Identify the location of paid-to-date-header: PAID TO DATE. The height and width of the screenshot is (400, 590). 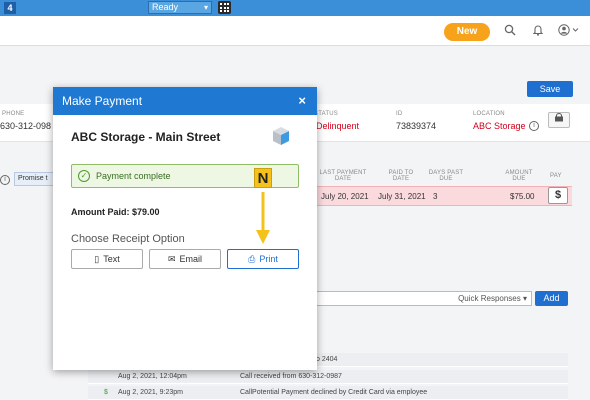
(401, 176).